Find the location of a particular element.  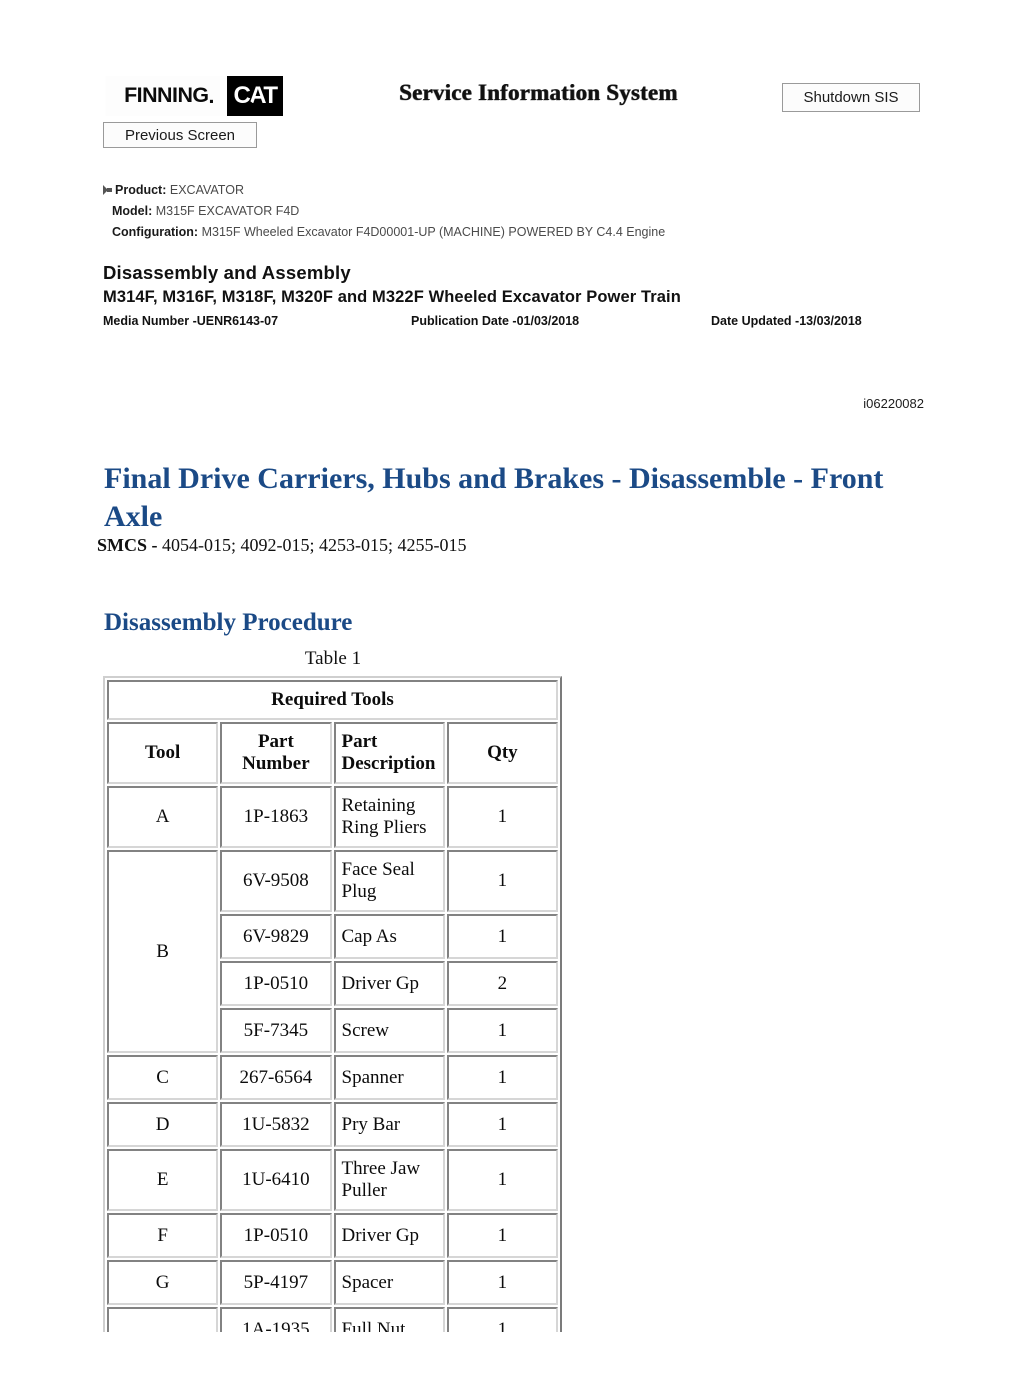

cell-part-description: Spanner is located at coordinates (389, 1077).